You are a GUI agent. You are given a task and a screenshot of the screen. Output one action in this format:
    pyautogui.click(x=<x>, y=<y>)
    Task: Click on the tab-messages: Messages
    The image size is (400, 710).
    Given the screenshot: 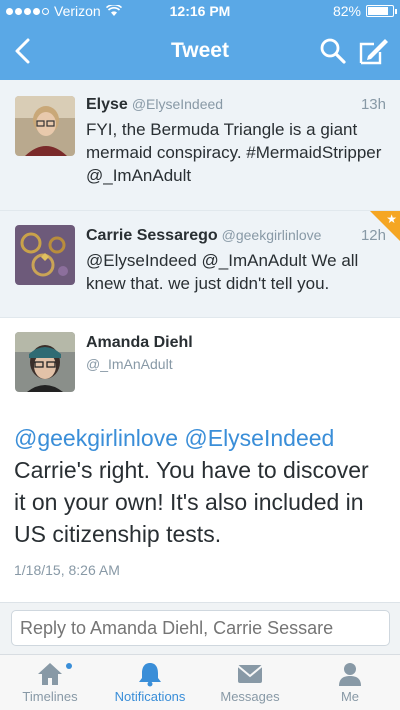 What is the action you would take?
    pyautogui.click(x=250, y=682)
    